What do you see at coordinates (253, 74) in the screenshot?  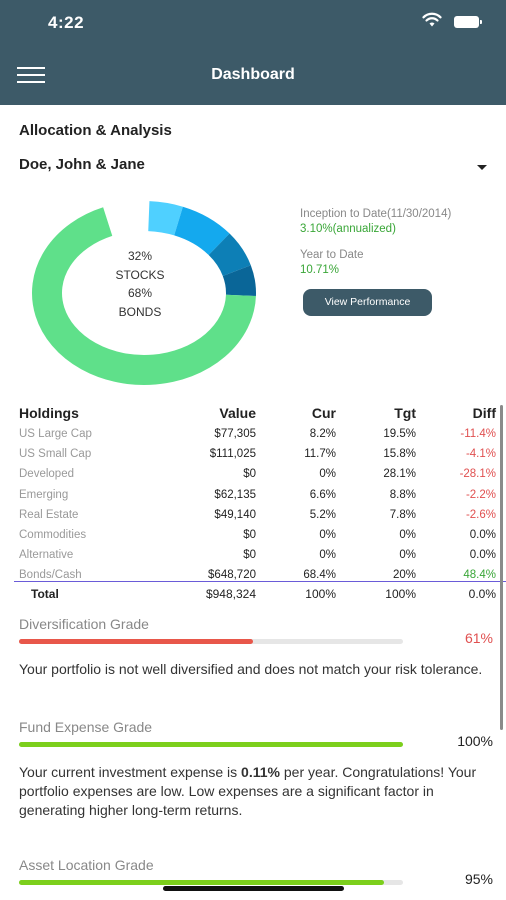 I see `page-title: Dashboard` at bounding box center [253, 74].